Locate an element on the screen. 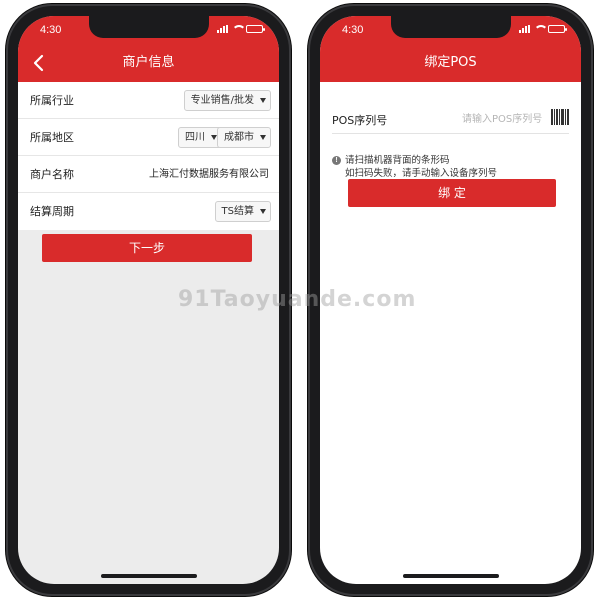 This screenshot has height=600, width=600. back-button is located at coordinates (39, 63).